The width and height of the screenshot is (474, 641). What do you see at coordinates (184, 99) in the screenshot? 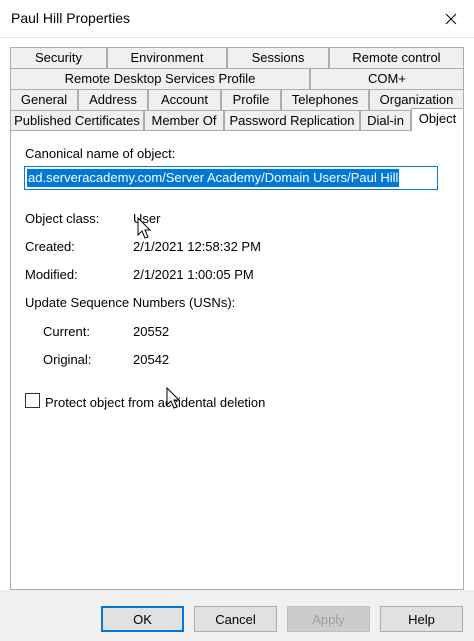
I see `tab-account: Account` at bounding box center [184, 99].